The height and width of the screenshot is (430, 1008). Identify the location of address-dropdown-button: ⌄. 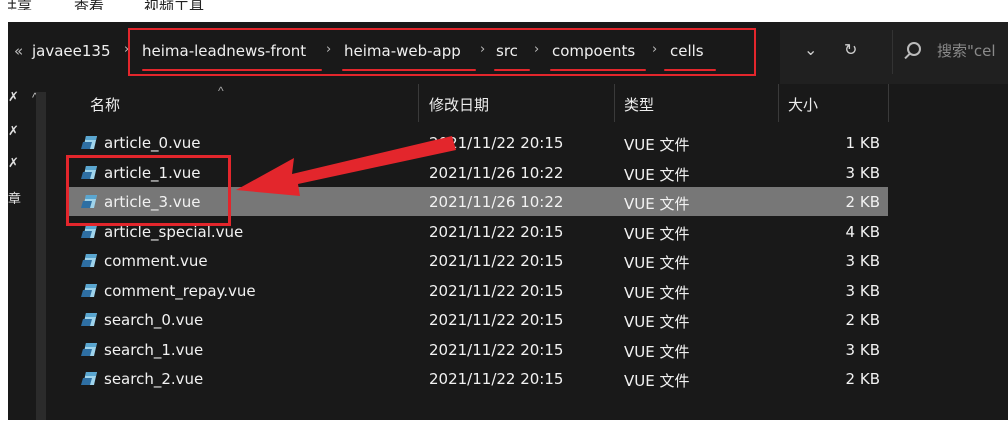
(810, 49).